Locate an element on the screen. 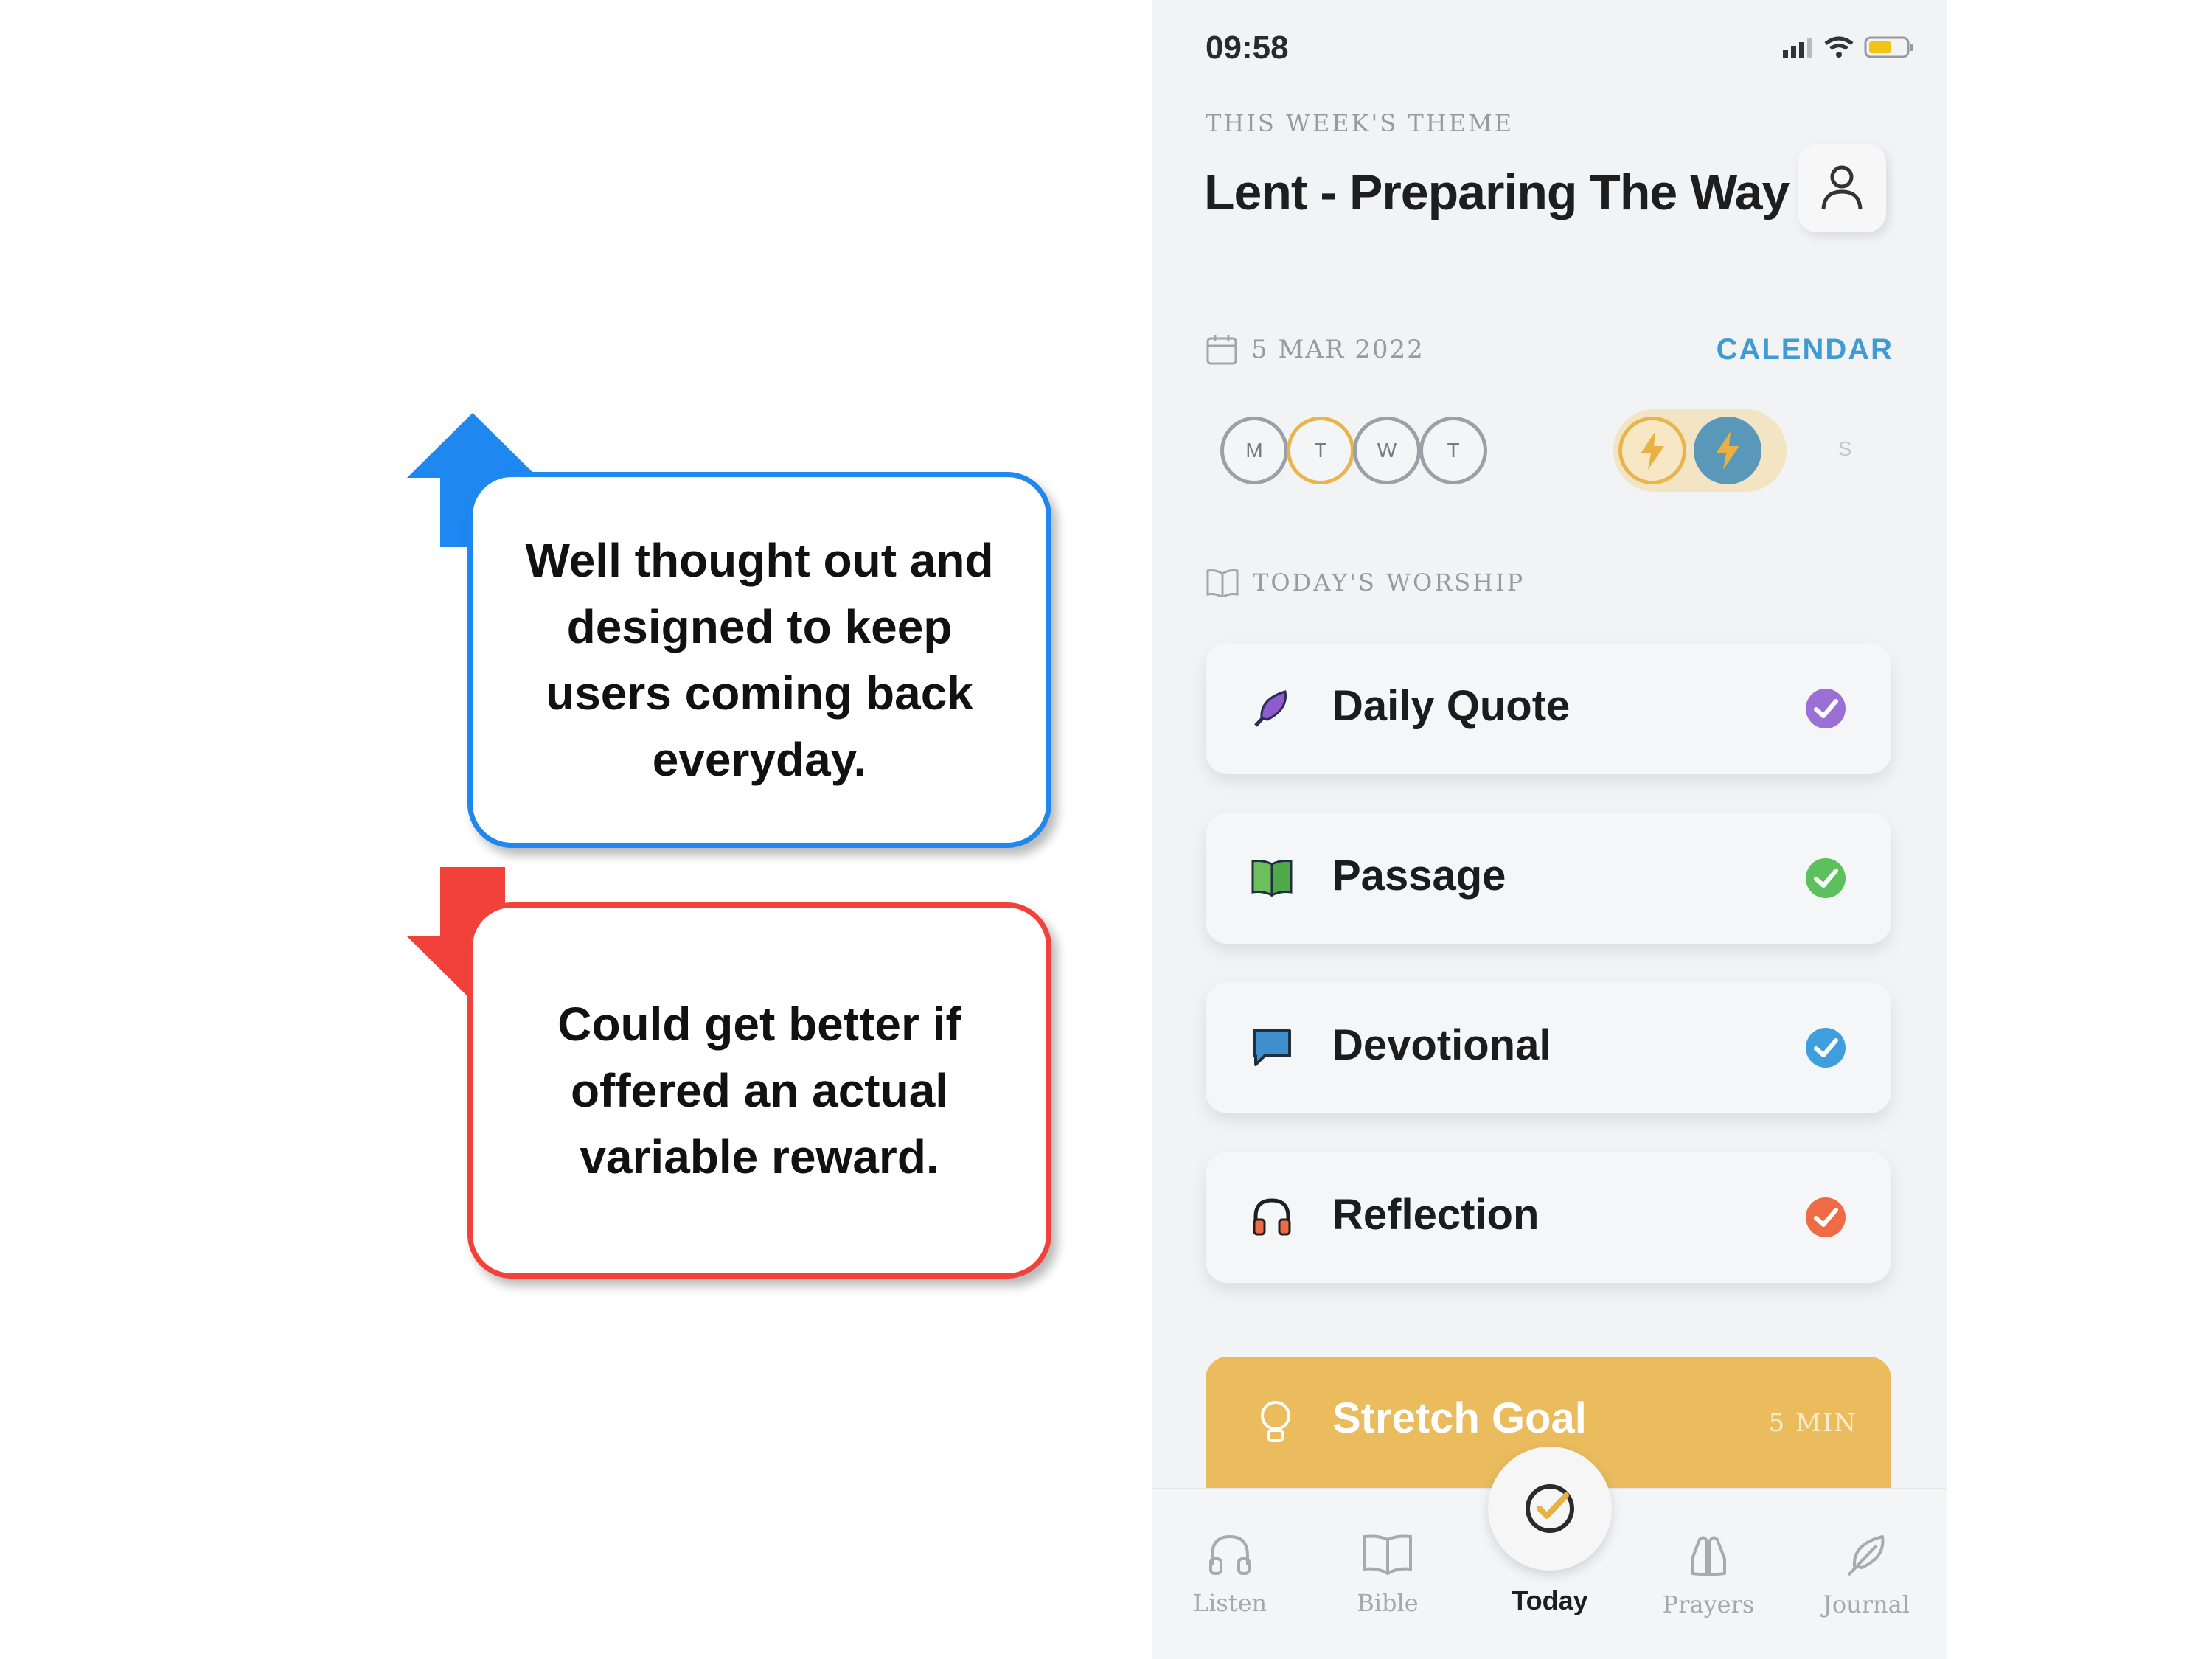  tab-spacer is located at coordinates (1550, 1554).